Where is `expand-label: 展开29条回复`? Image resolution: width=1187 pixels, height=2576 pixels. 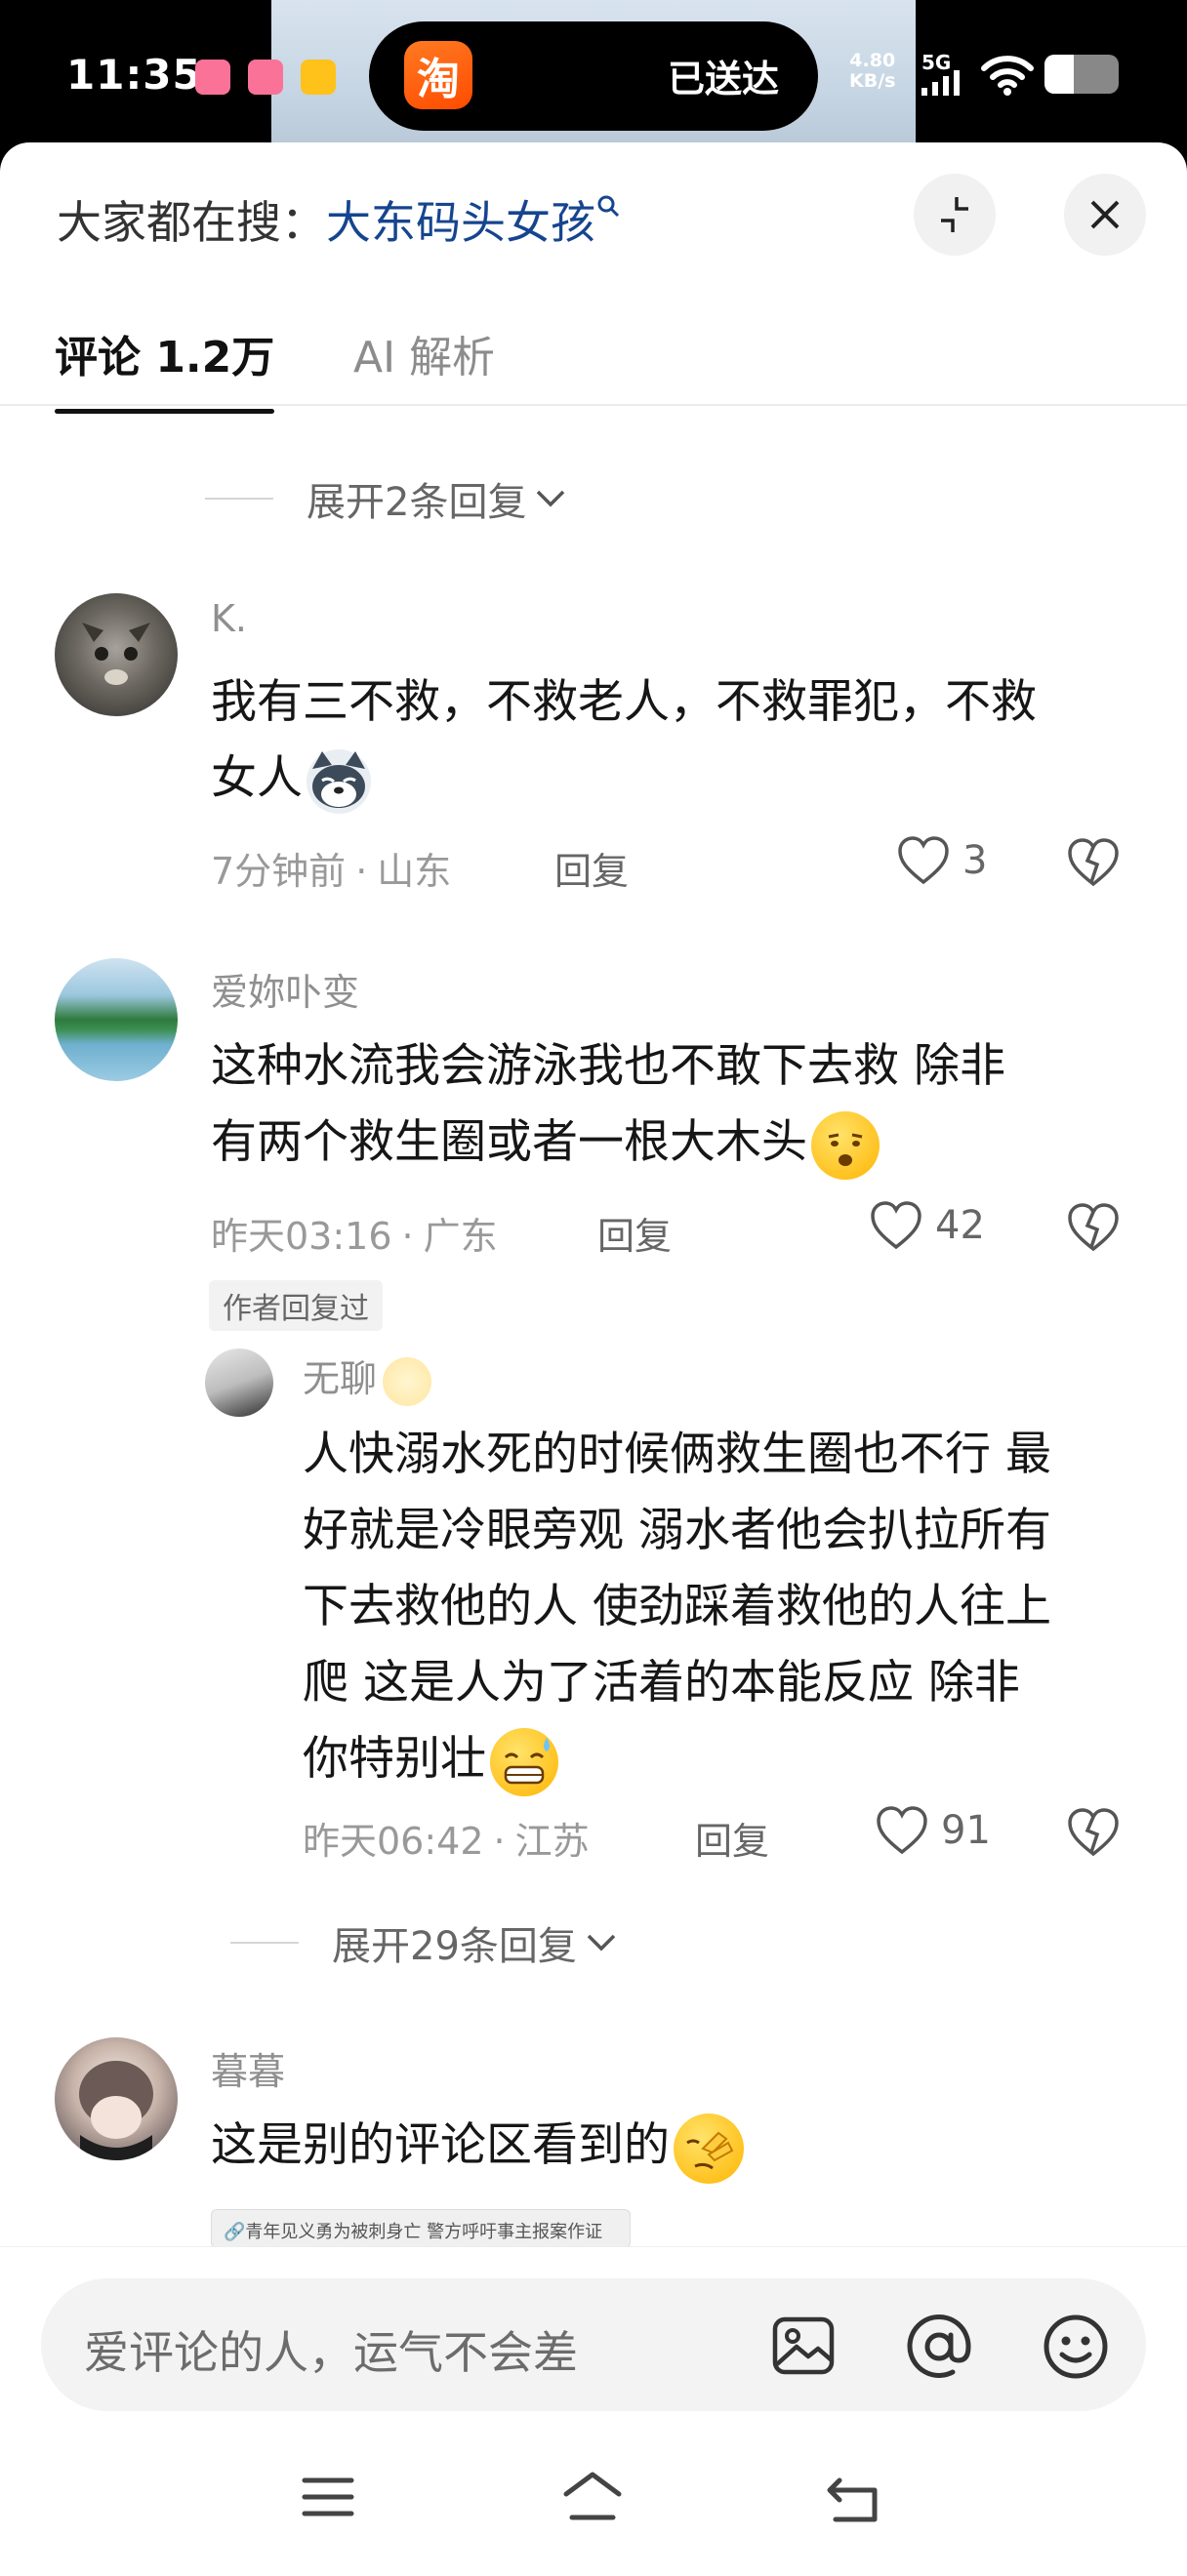 expand-label: 展开29条回复 is located at coordinates (454, 1946).